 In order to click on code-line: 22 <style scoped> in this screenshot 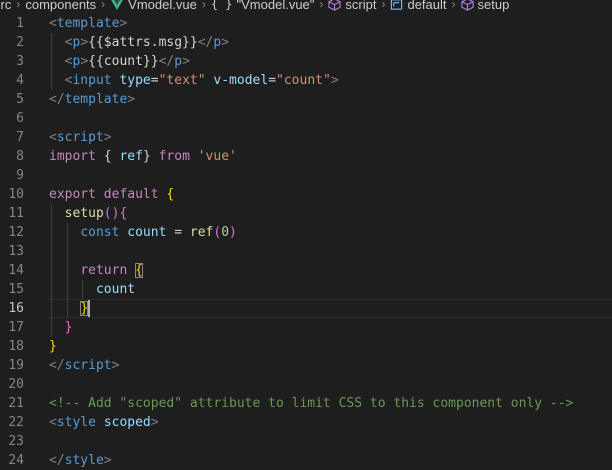, I will do `click(306, 422)`.